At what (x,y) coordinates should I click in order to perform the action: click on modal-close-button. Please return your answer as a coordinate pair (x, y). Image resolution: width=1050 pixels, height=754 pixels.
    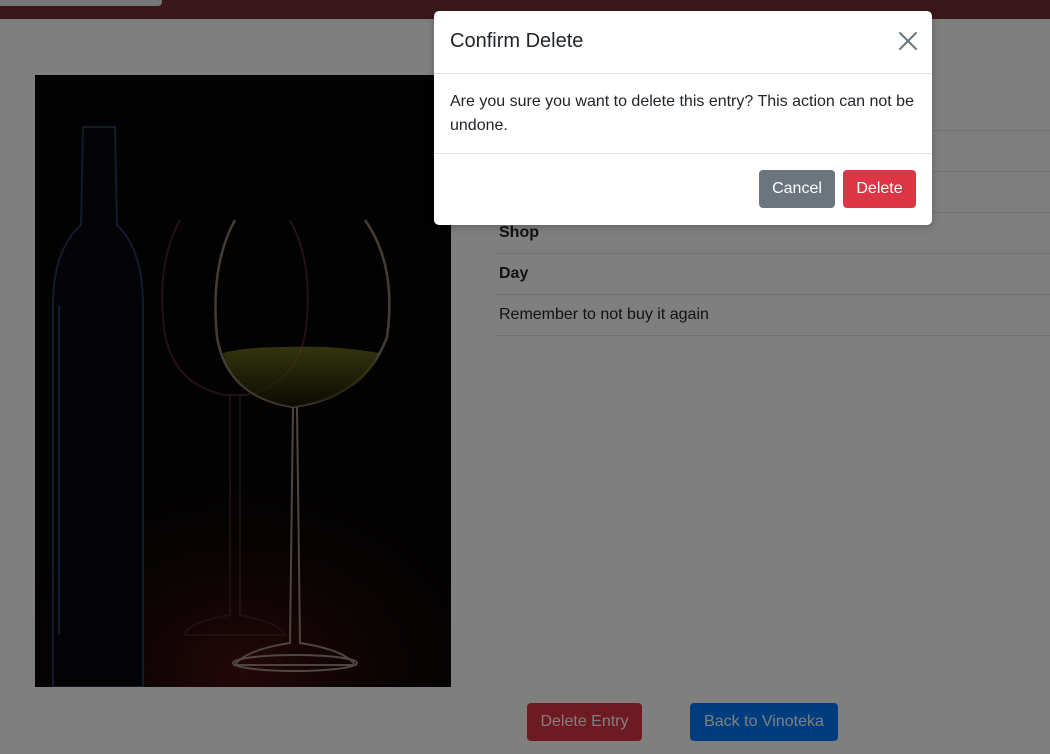
    Looking at the image, I should click on (908, 41).